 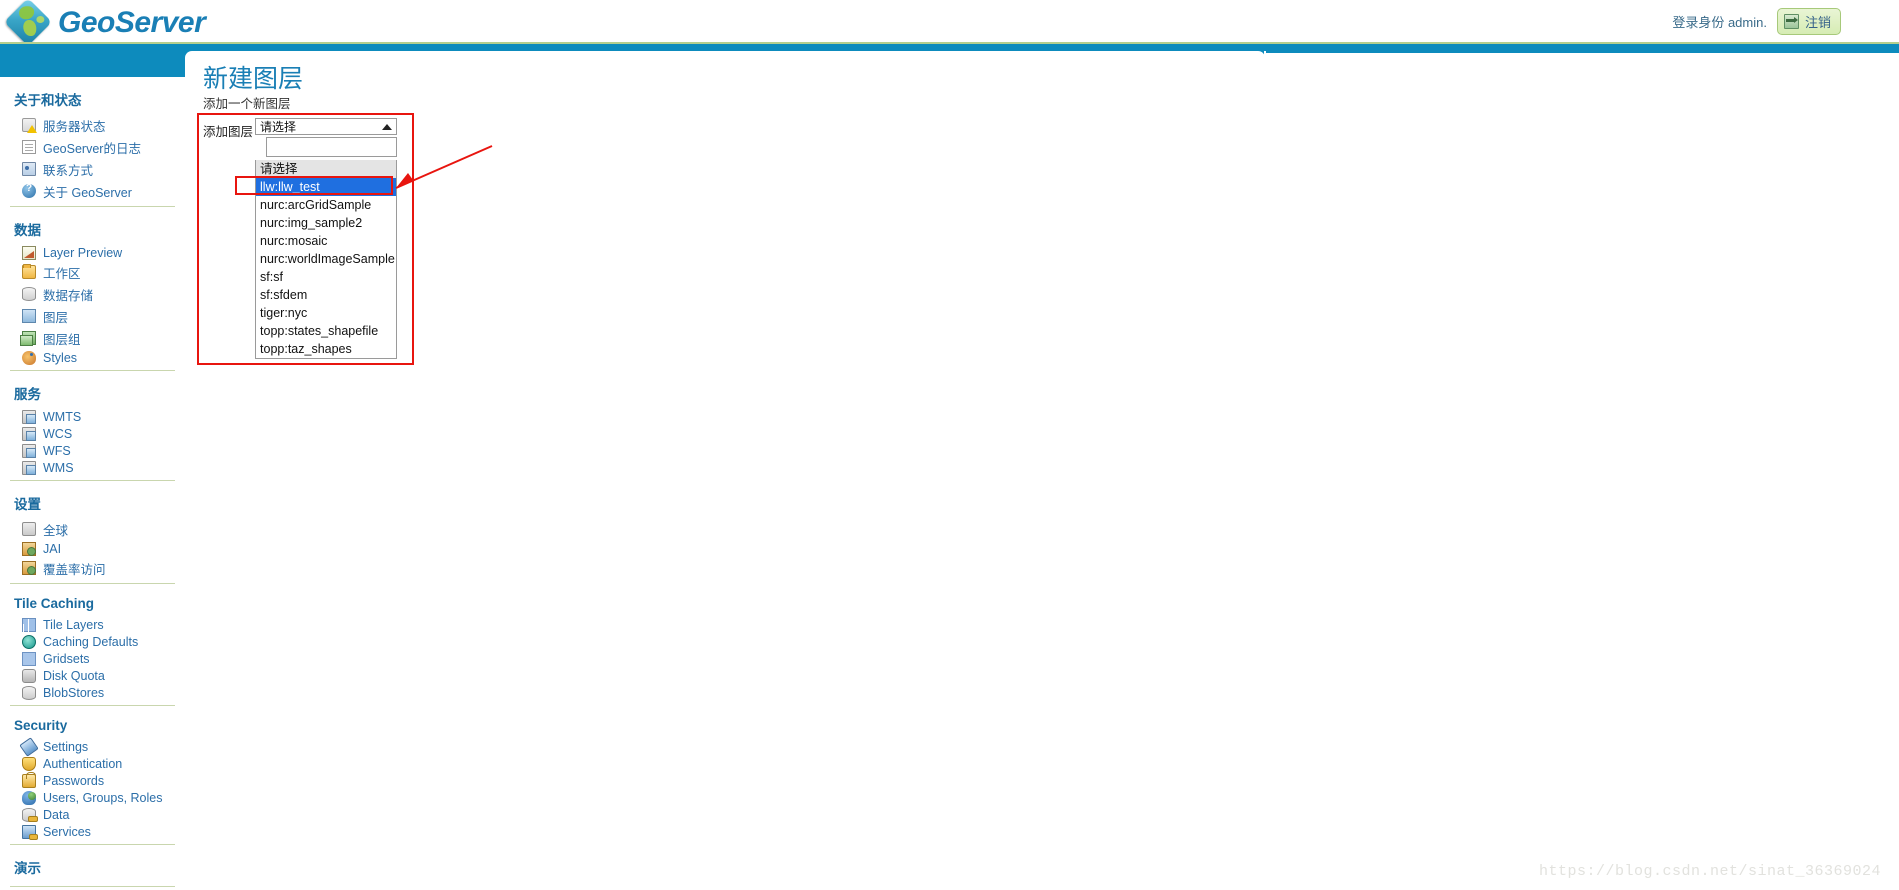 I want to click on sidebar-item-label: 数据存储, so click(x=68, y=295).